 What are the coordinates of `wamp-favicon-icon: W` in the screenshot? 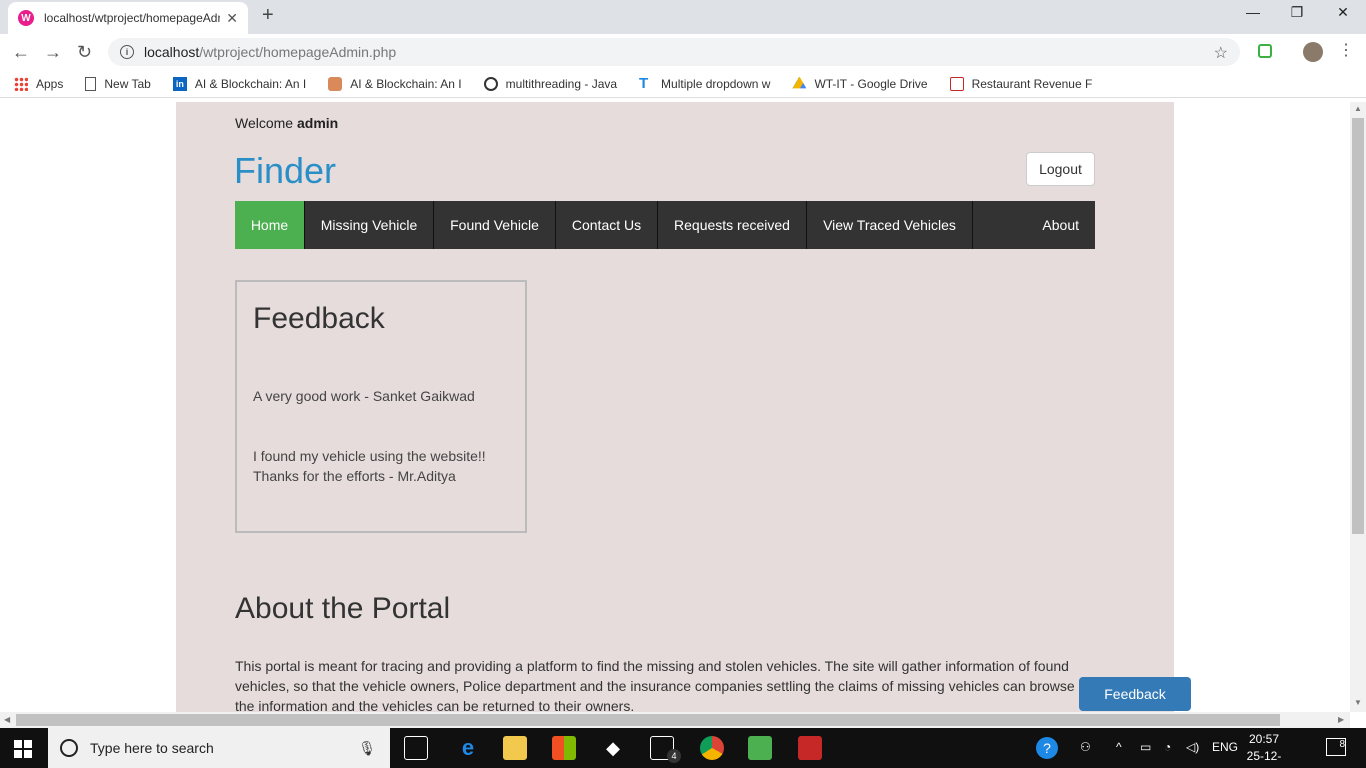 It's located at (26, 18).